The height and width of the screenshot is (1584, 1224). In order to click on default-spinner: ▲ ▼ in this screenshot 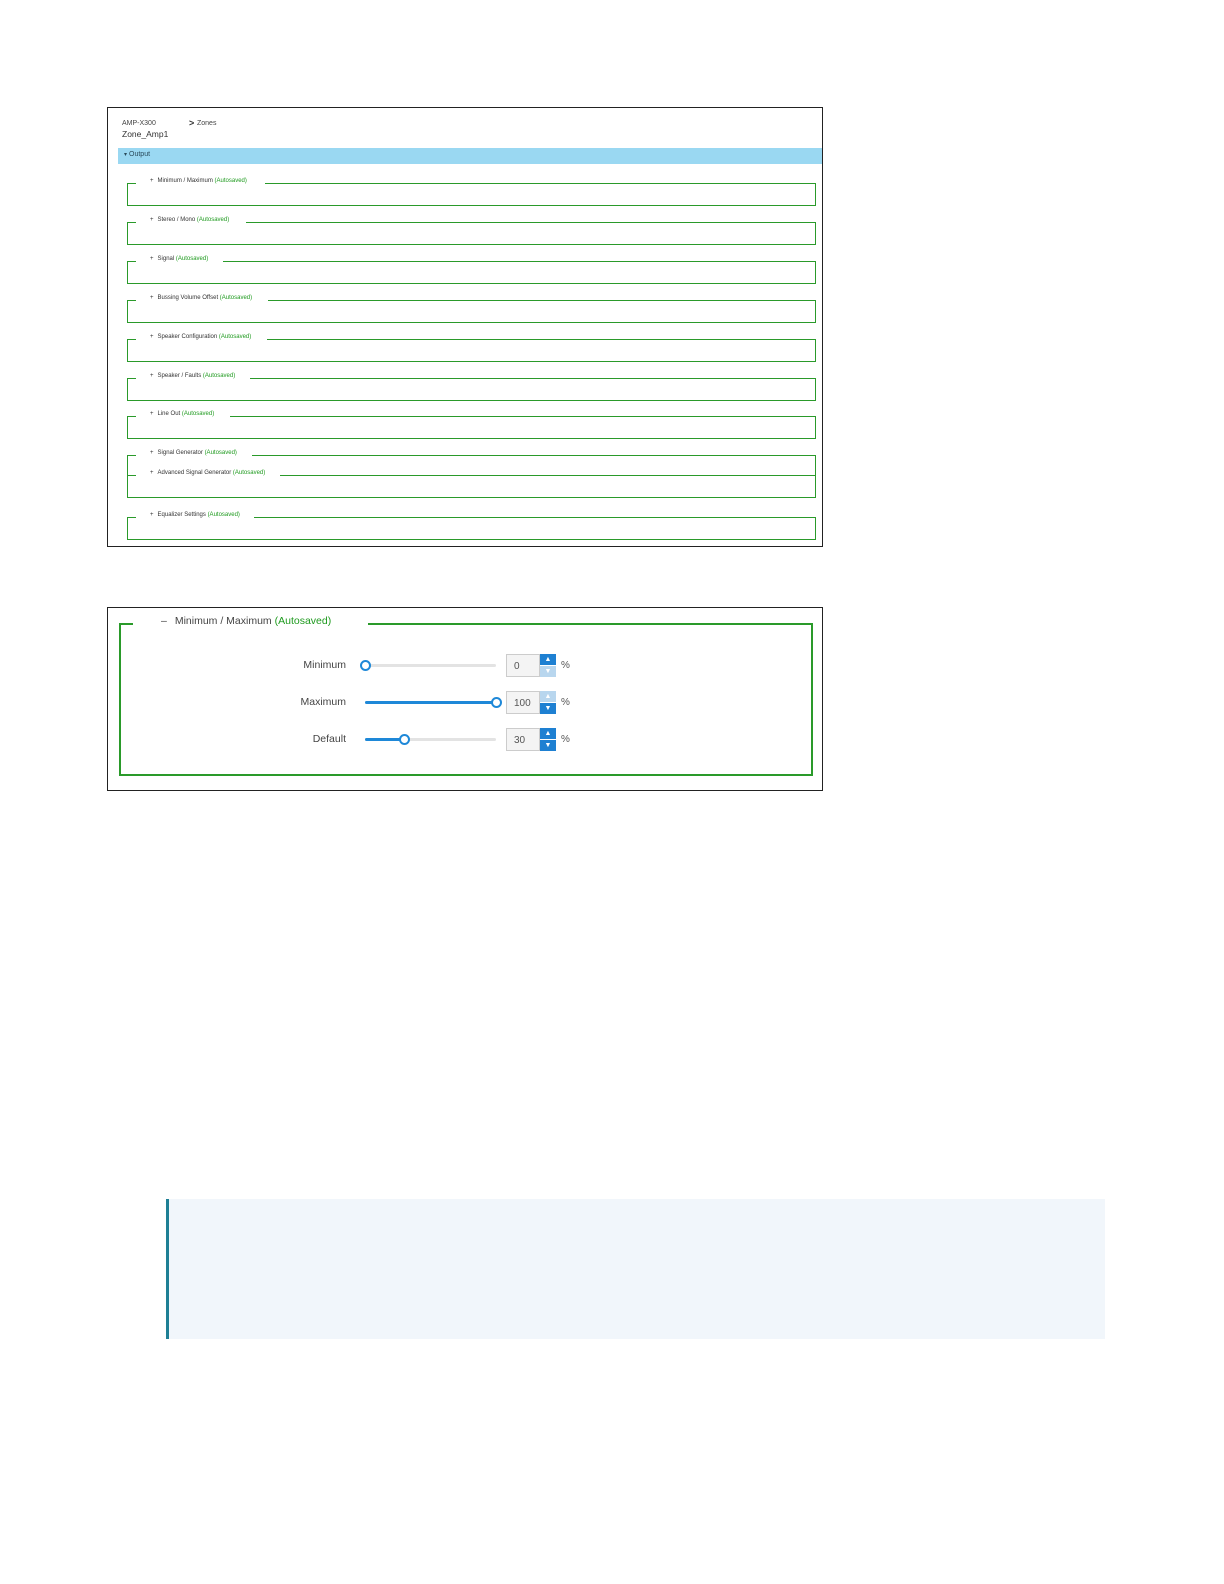, I will do `click(548, 739)`.